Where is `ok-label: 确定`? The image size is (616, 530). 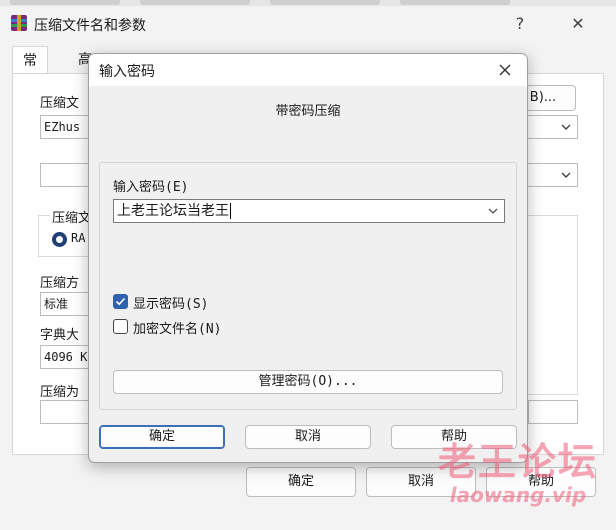
ok-label: 确定 is located at coordinates (161, 436).